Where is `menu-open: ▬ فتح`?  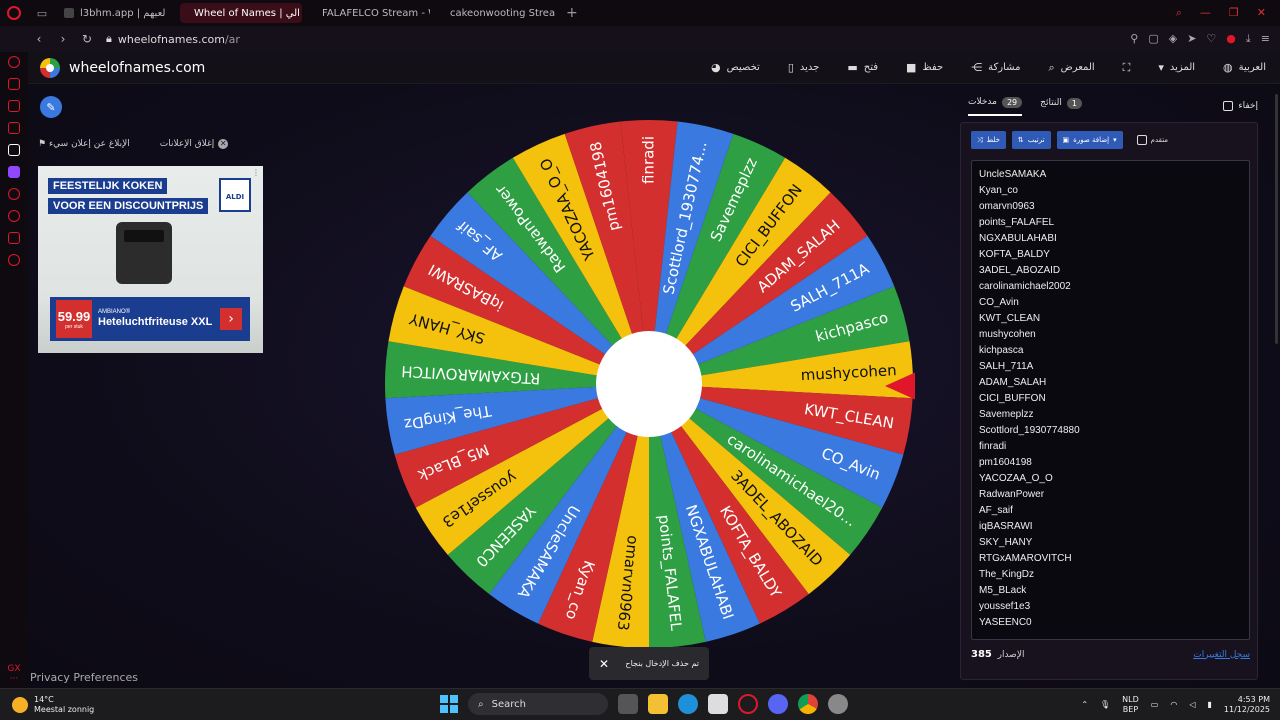
menu-open: ▬ فتح is located at coordinates (862, 67).